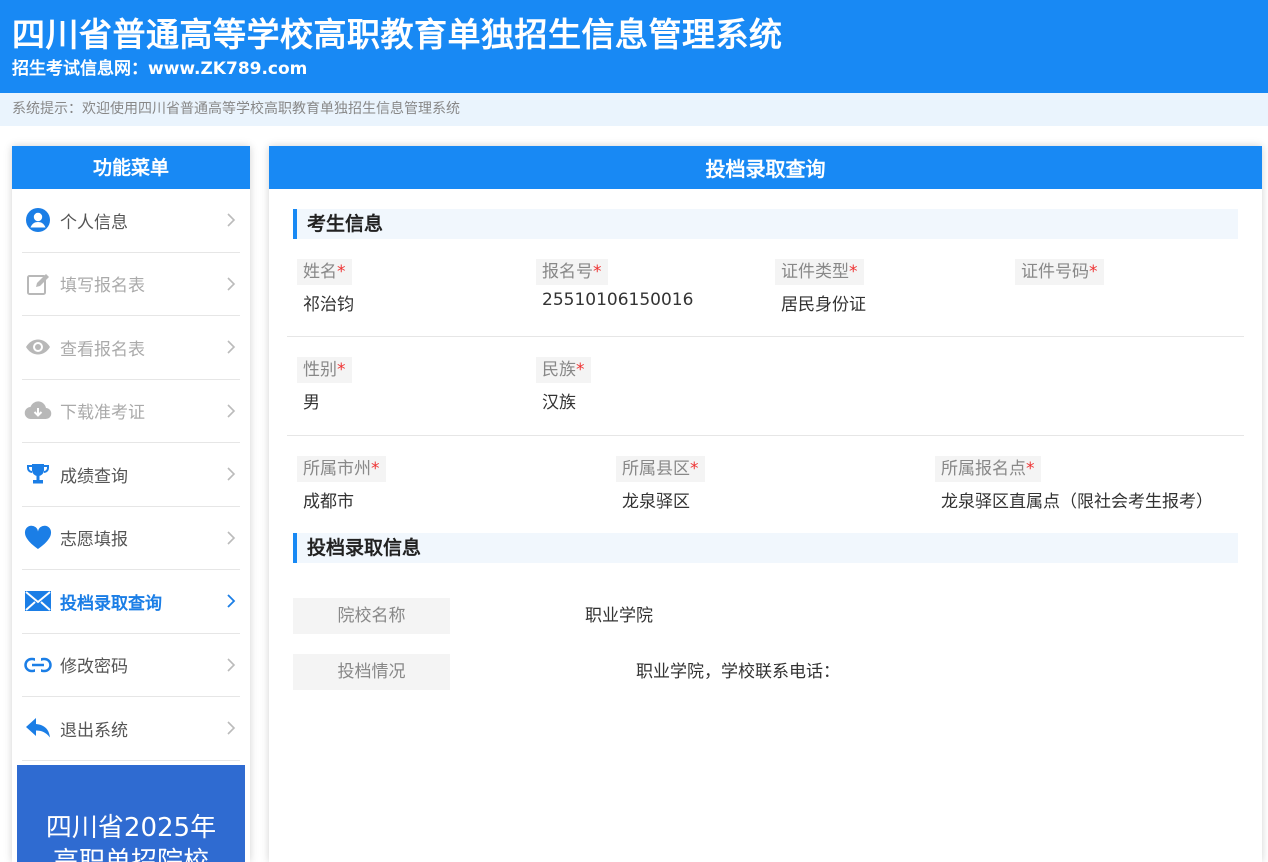  I want to click on sidebar-item-change-password: 修改密码, so click(131, 665).